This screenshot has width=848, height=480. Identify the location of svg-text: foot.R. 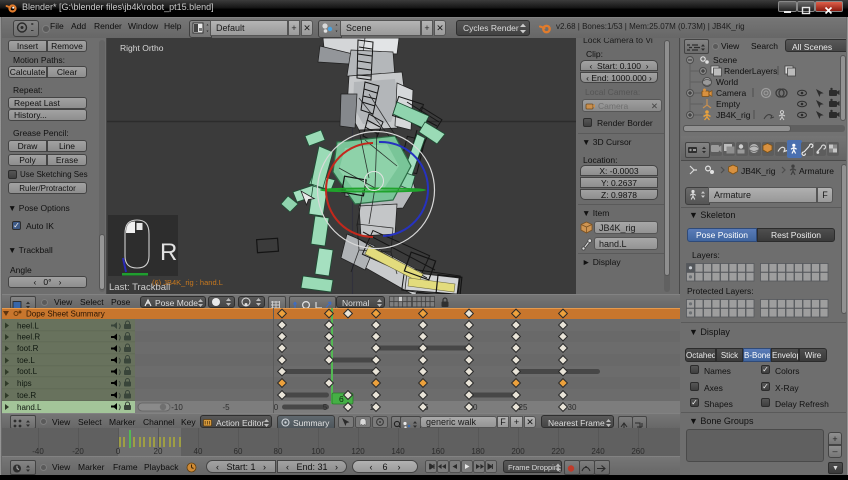
(28, 348).